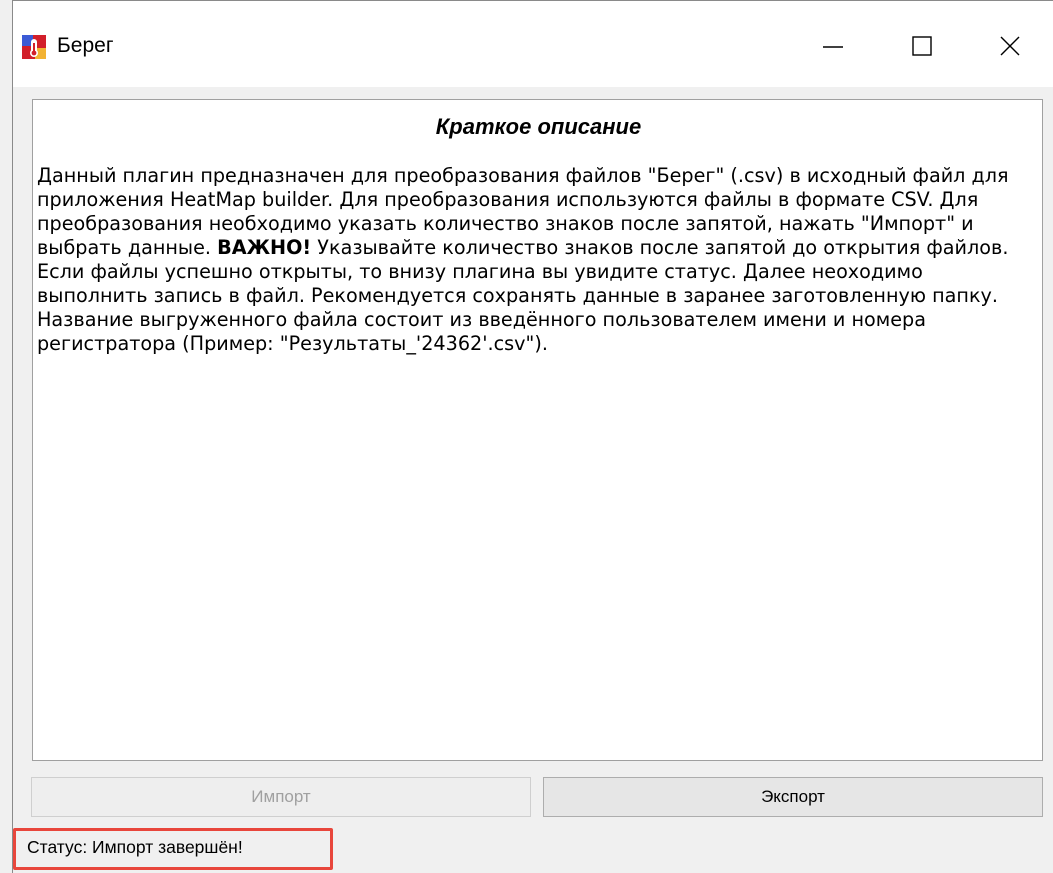 Image resolution: width=1053 pixels, height=873 pixels. What do you see at coordinates (264, 247) in the screenshot?
I see `important-label: ВАЖНО!` at bounding box center [264, 247].